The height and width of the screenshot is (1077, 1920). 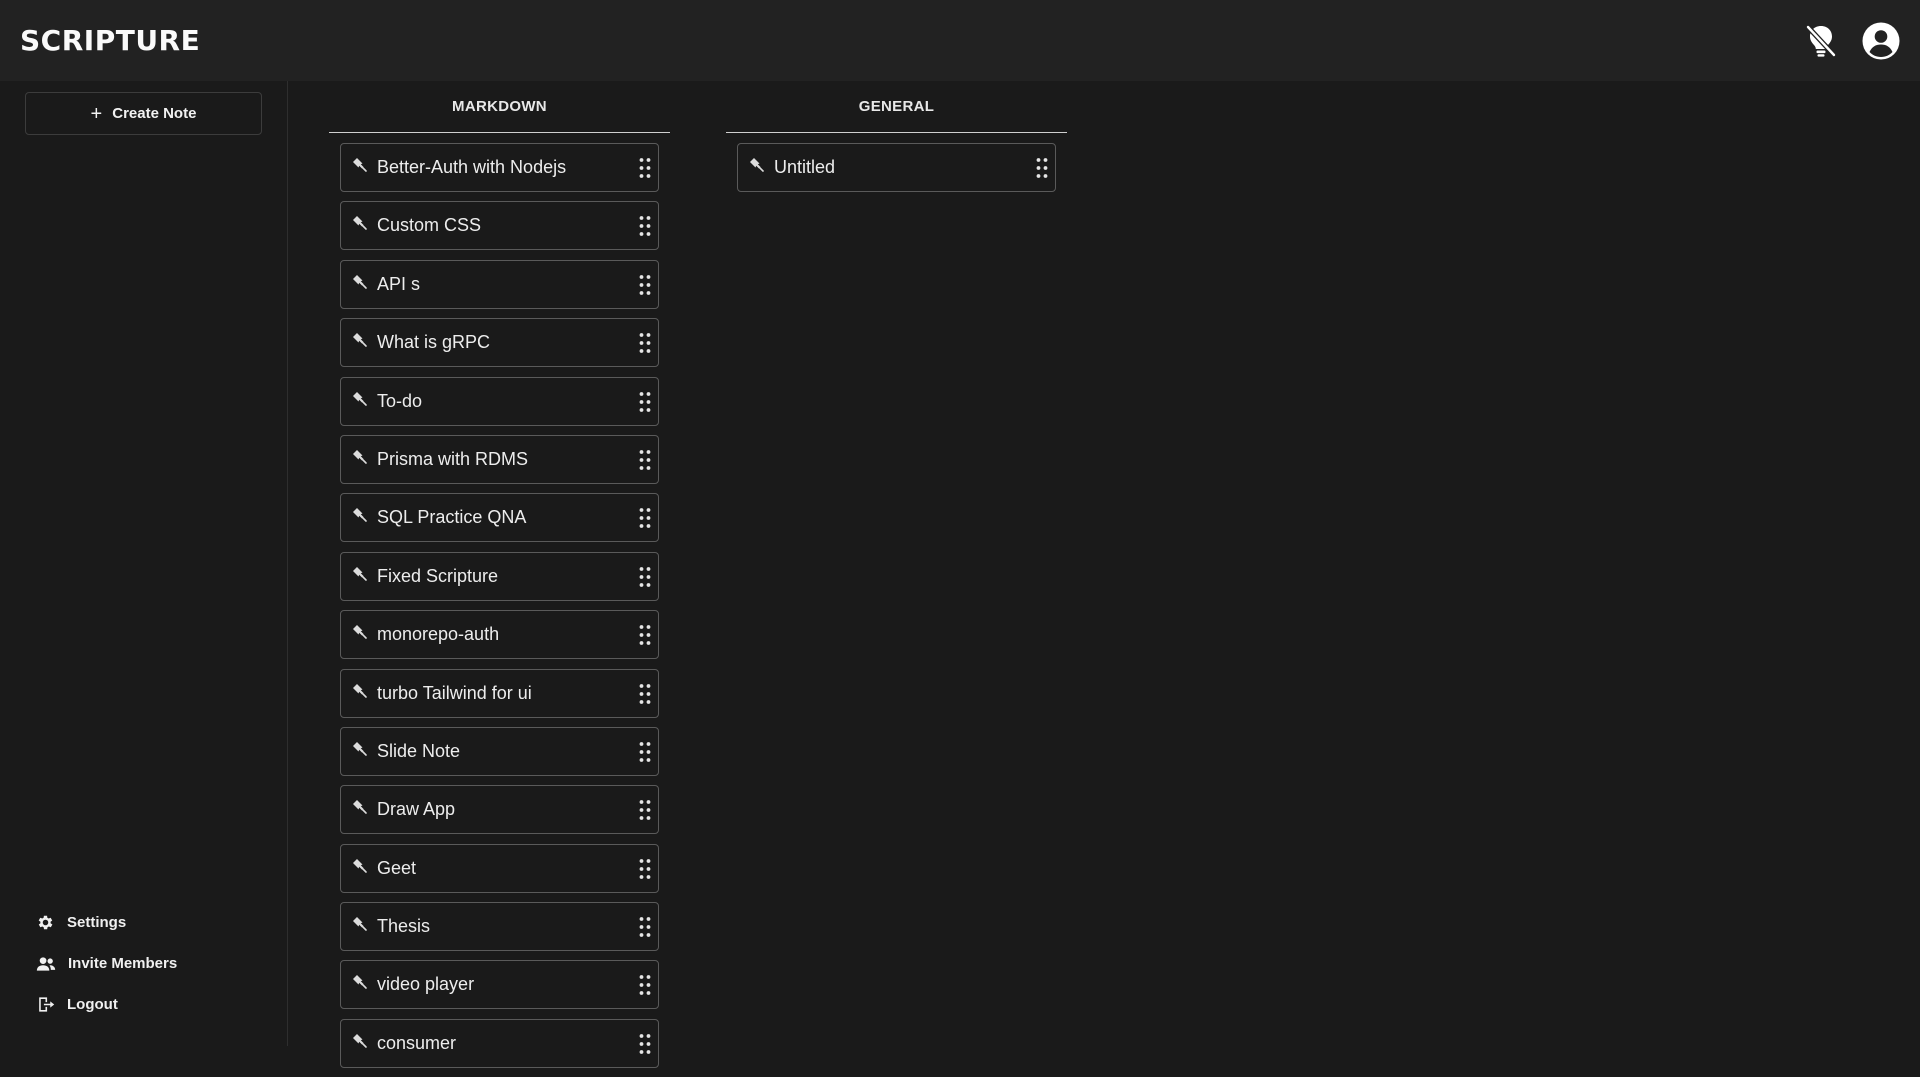 I want to click on create-note-button: + Create Note, so click(x=143, y=113).